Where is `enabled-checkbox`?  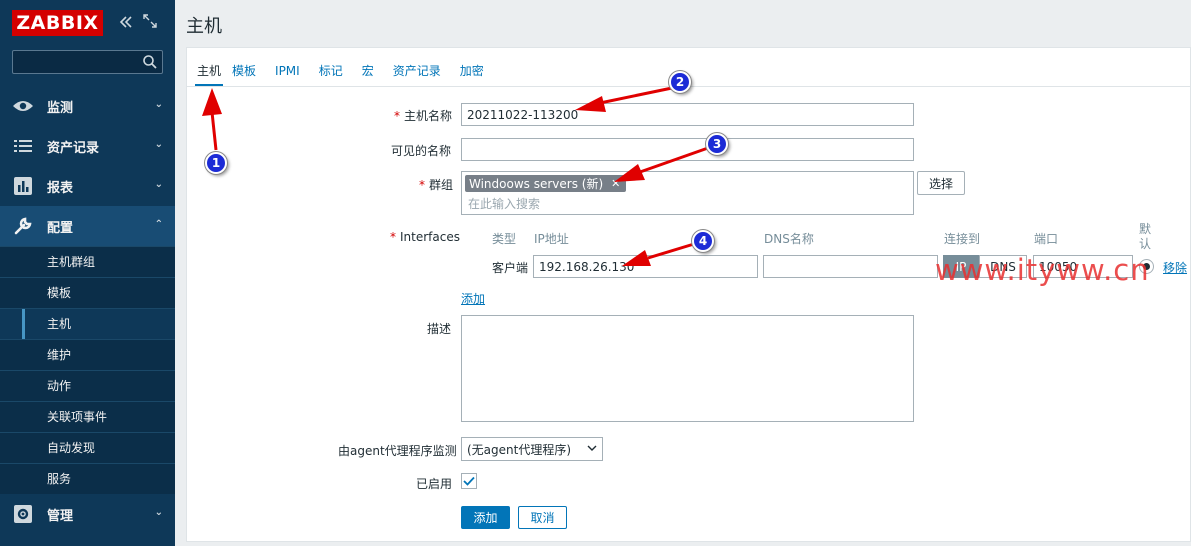
enabled-checkbox is located at coordinates (469, 481).